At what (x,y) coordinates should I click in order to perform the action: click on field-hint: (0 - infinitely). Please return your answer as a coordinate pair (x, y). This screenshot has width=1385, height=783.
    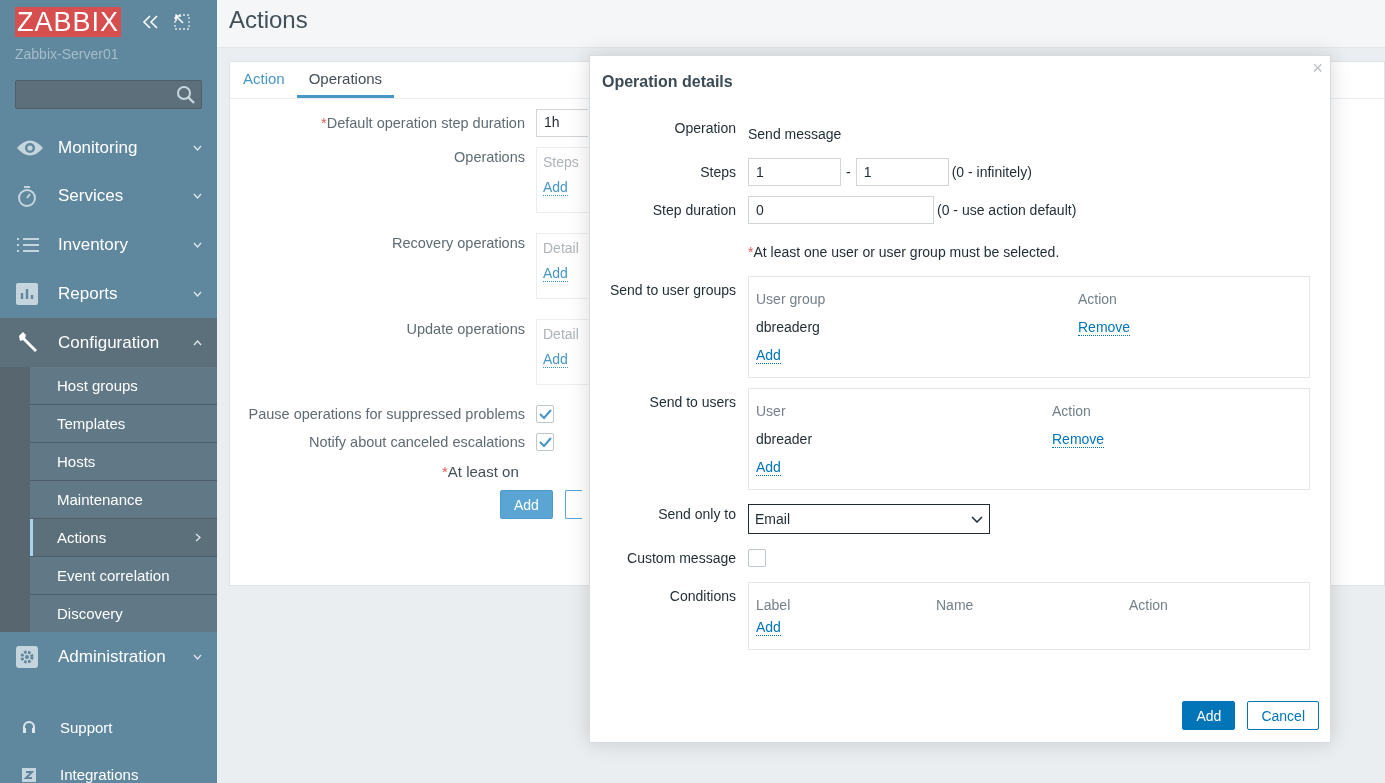
    Looking at the image, I should click on (991, 172).